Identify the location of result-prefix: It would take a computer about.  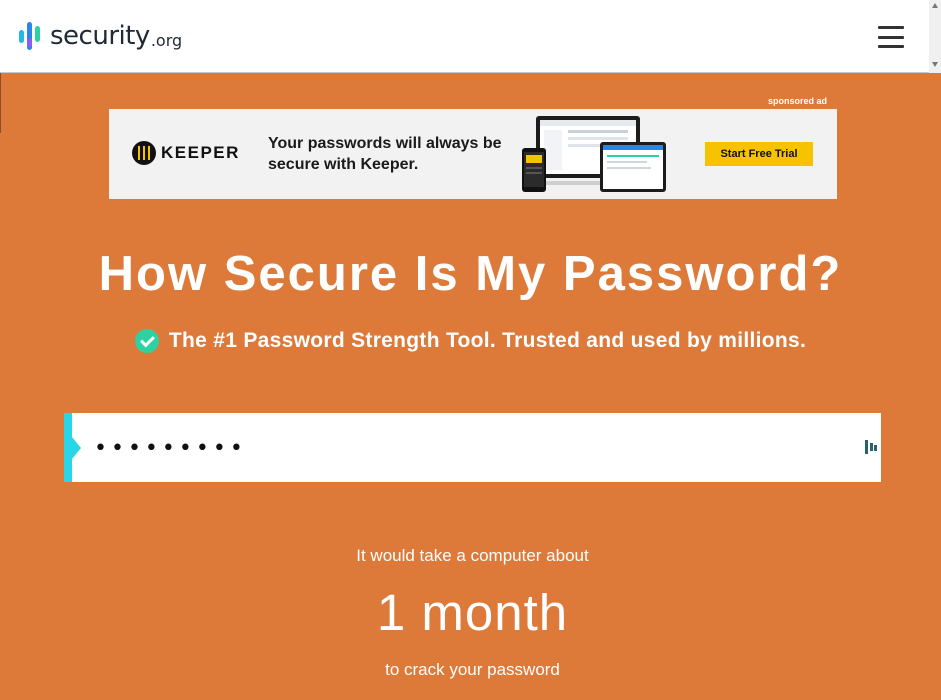
(472, 555).